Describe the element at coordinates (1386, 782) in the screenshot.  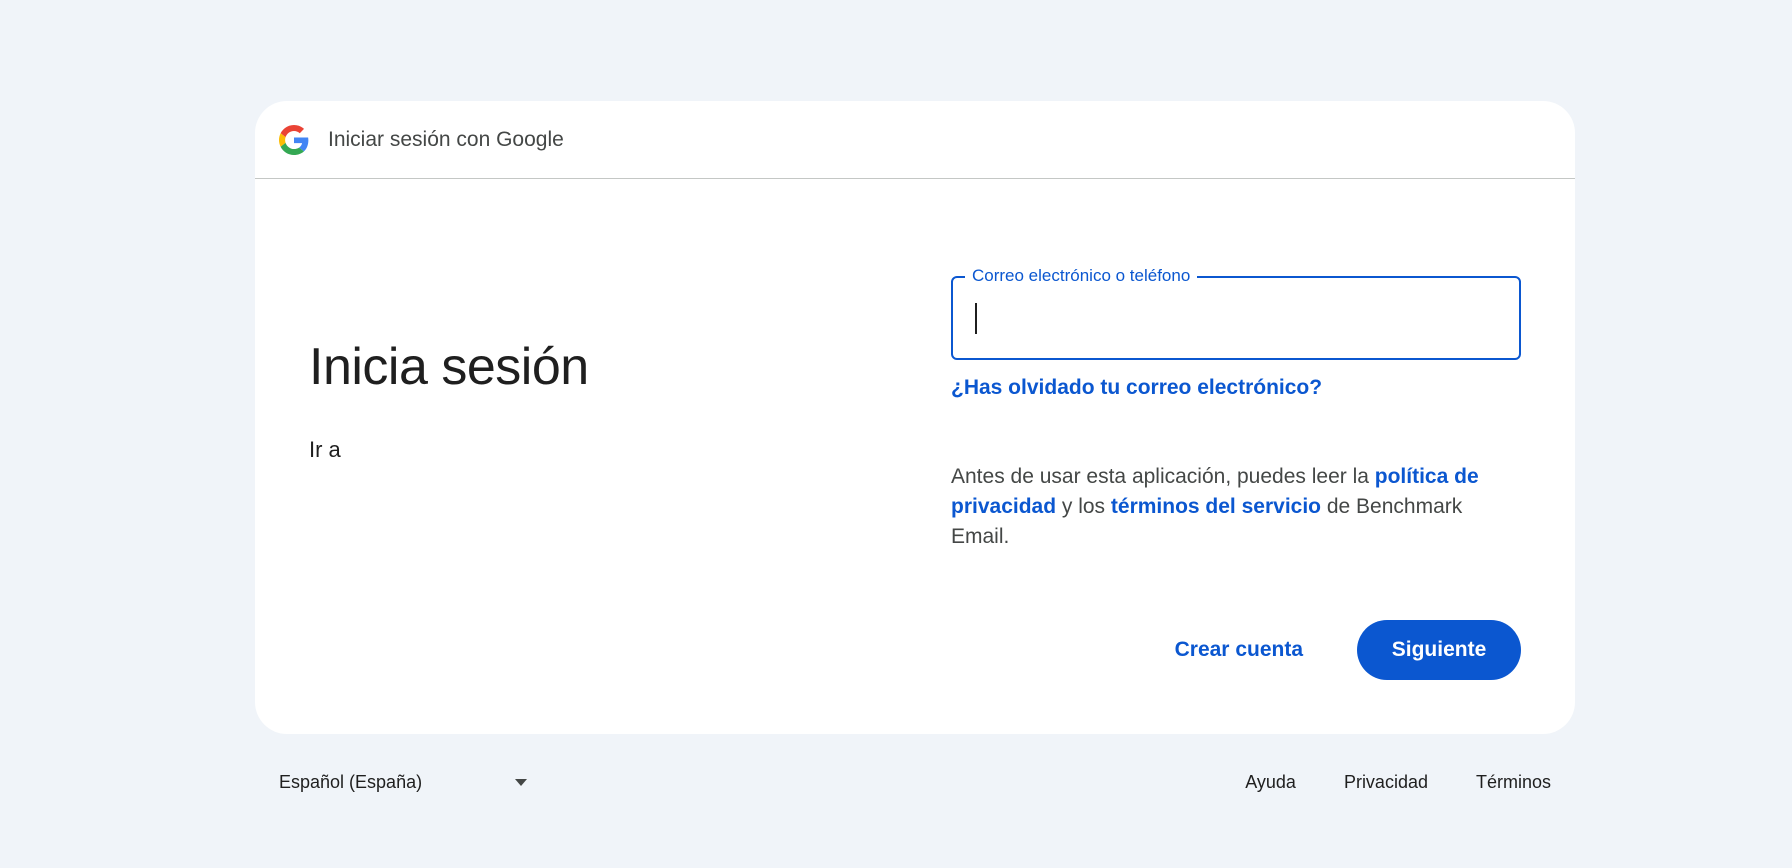
I see `footer-link-privacy: Privacidad` at that location.